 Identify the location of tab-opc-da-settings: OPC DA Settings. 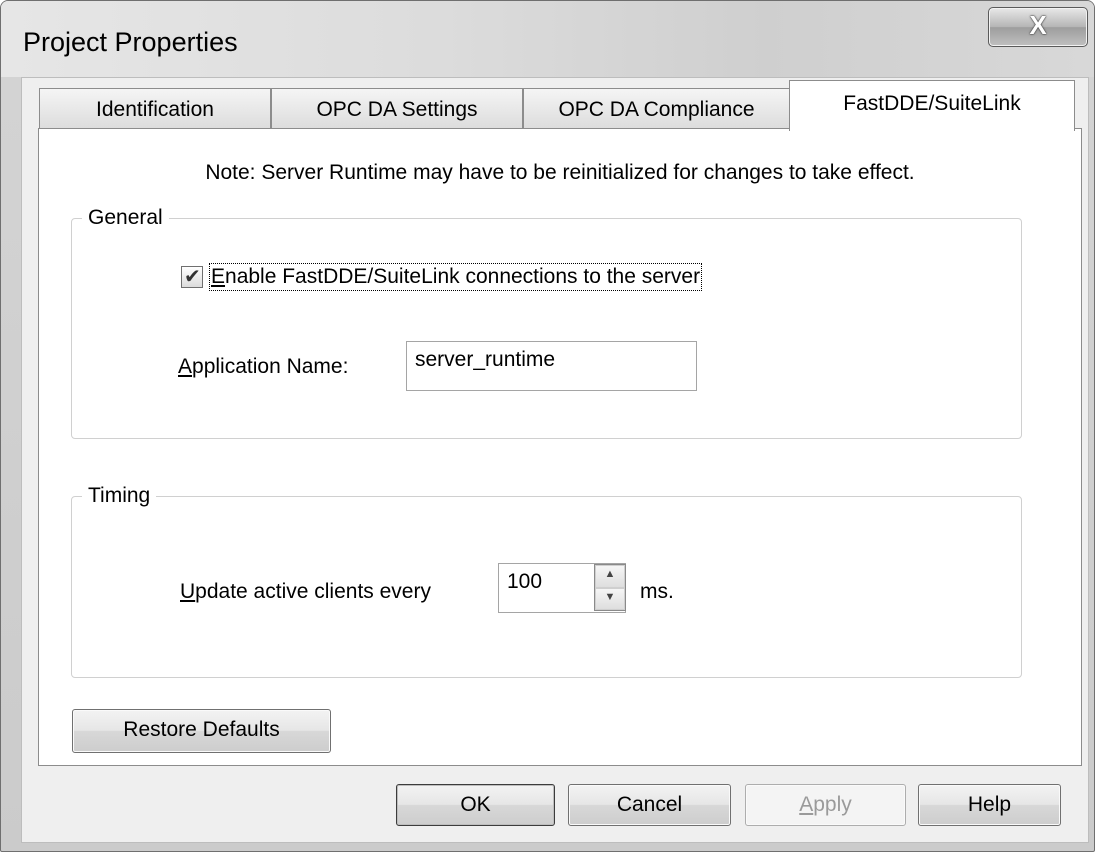
(397, 108).